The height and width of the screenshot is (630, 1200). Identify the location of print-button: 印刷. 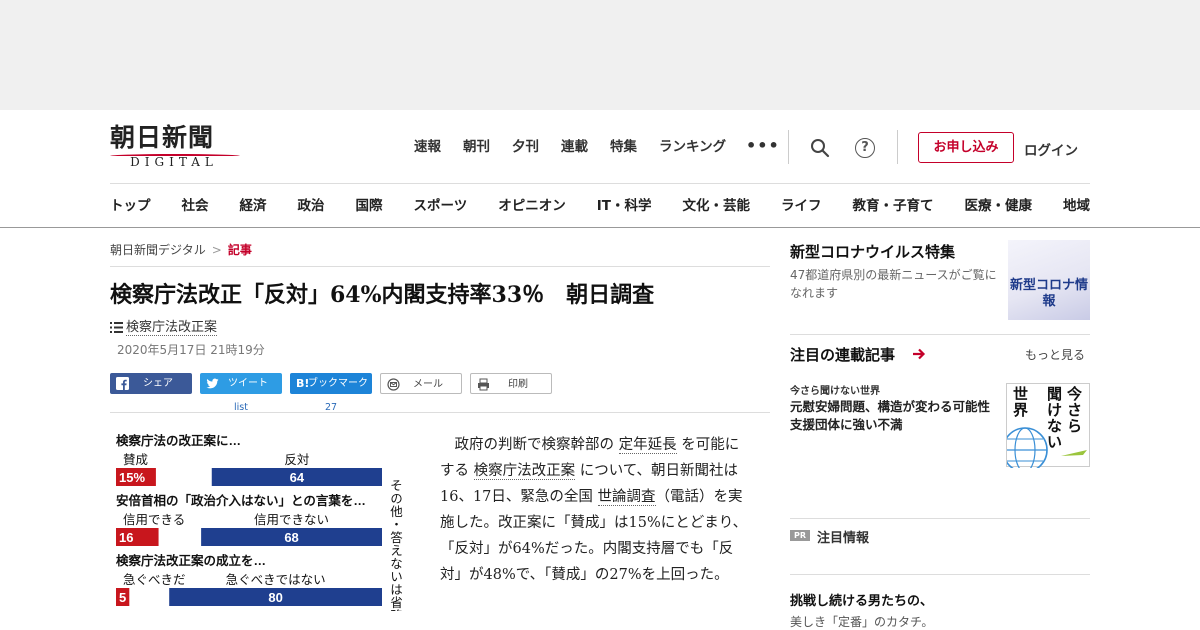
(511, 383).